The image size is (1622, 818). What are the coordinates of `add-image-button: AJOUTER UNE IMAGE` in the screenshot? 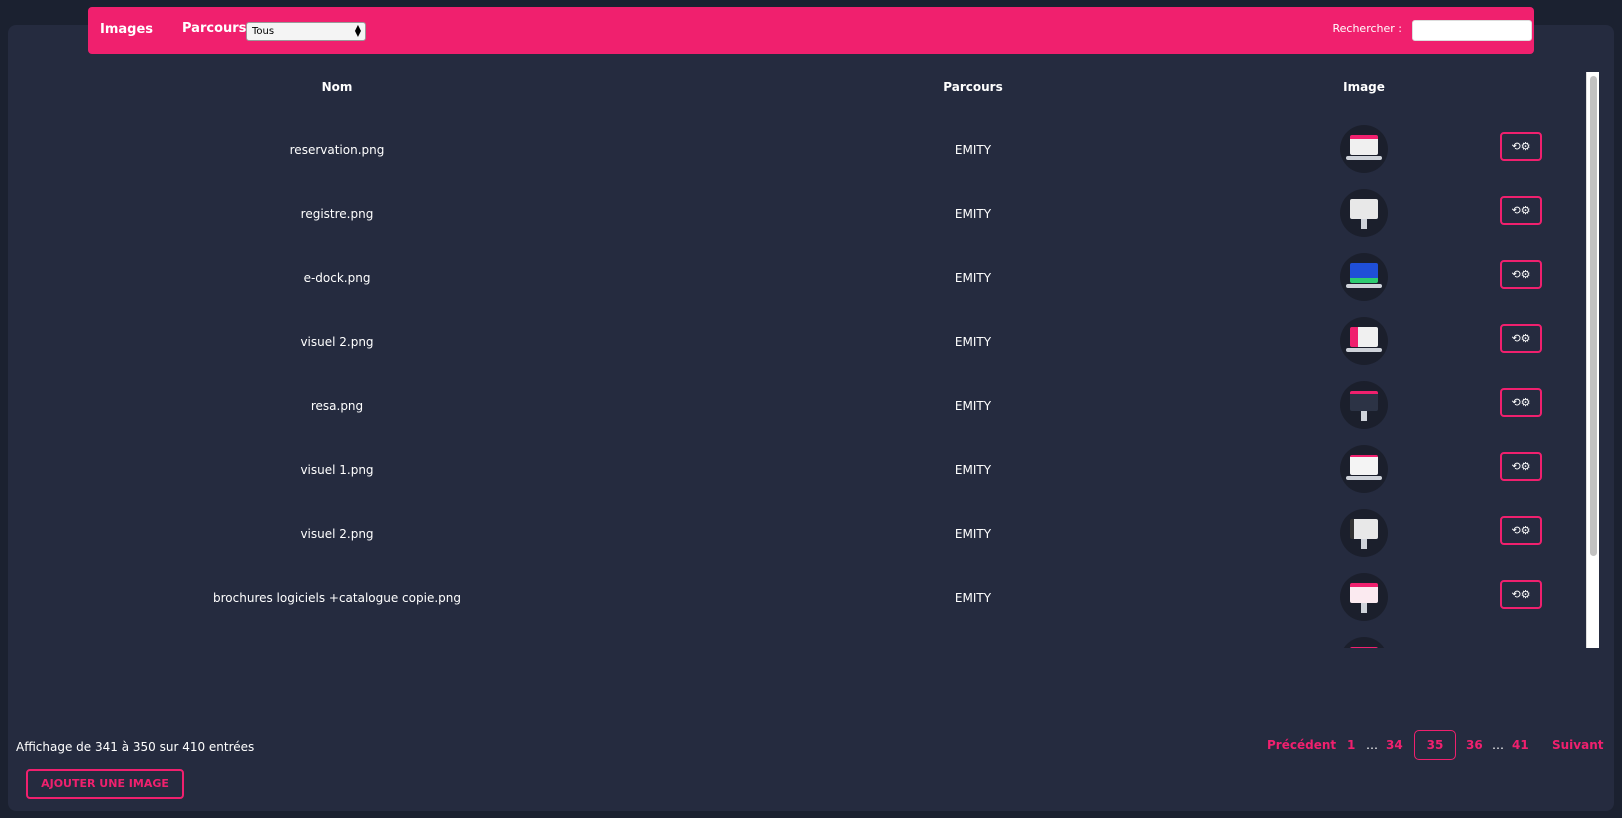 It's located at (105, 784).